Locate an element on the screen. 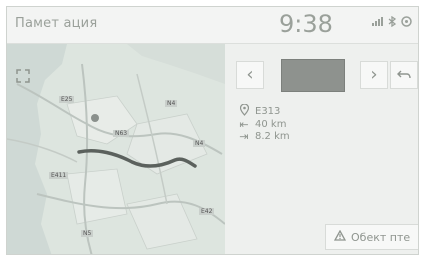 The height and width of the screenshot is (259, 423). status-icons is located at coordinates (391, 22).